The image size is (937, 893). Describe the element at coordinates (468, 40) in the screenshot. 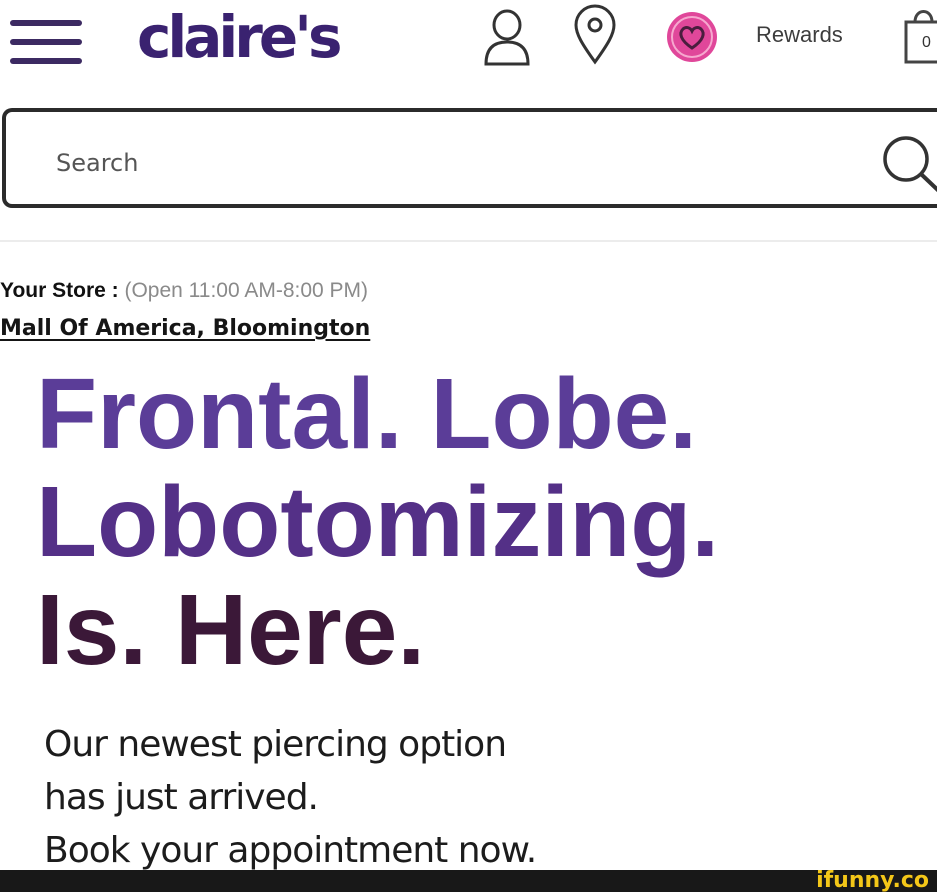

I see `site-header: claire's Rewards 0` at that location.